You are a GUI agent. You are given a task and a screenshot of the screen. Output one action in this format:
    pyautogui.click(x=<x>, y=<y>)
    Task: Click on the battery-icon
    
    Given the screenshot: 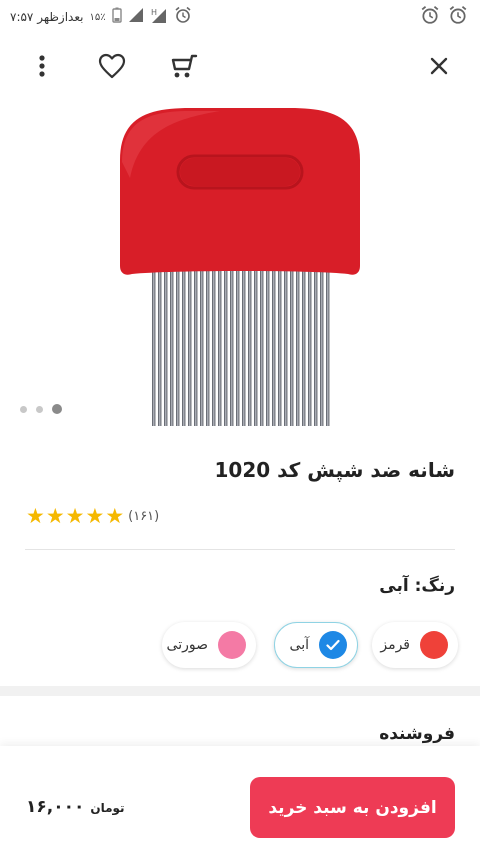 What is the action you would take?
    pyautogui.click(x=116, y=17)
    